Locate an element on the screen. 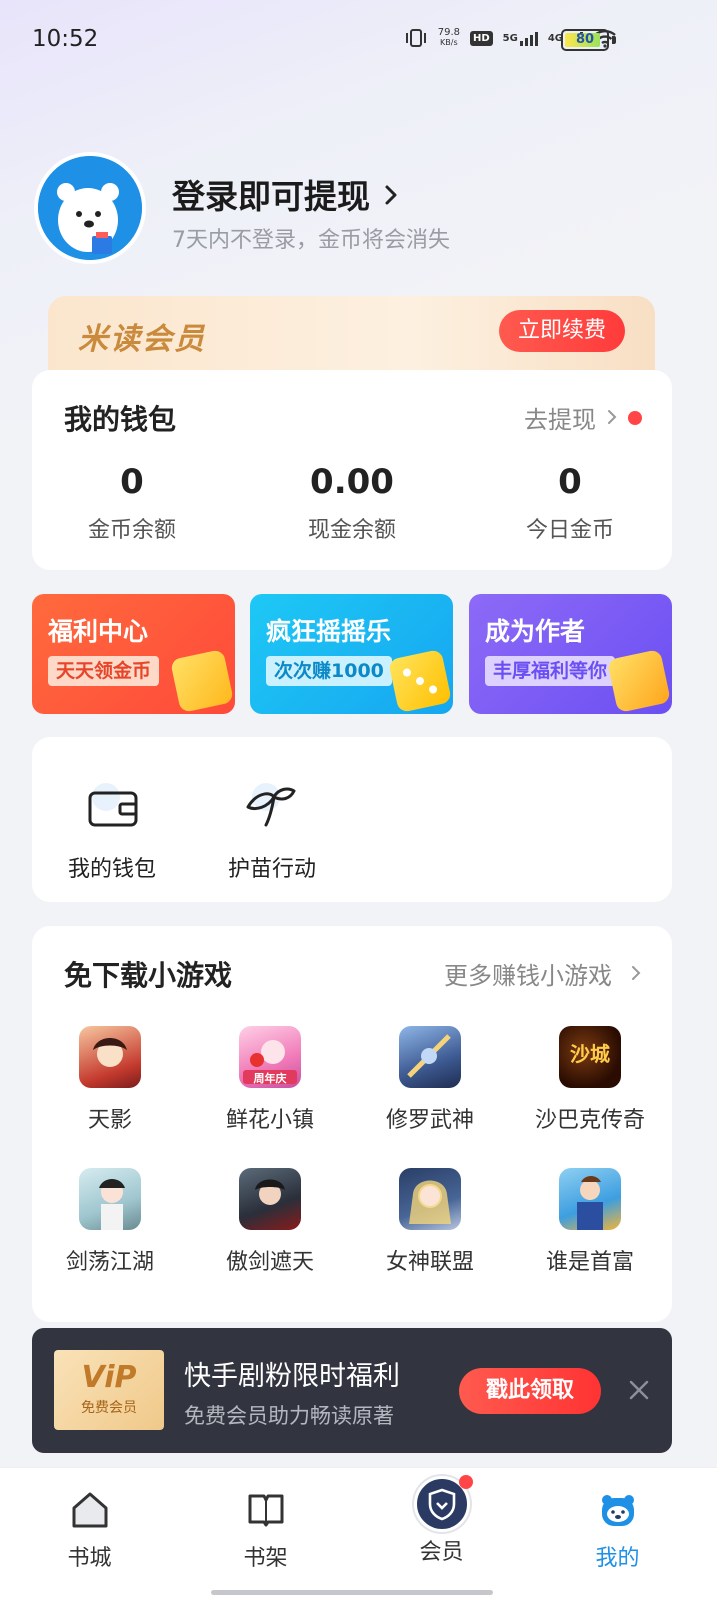  bear-face-icon is located at coordinates (618, 1510).